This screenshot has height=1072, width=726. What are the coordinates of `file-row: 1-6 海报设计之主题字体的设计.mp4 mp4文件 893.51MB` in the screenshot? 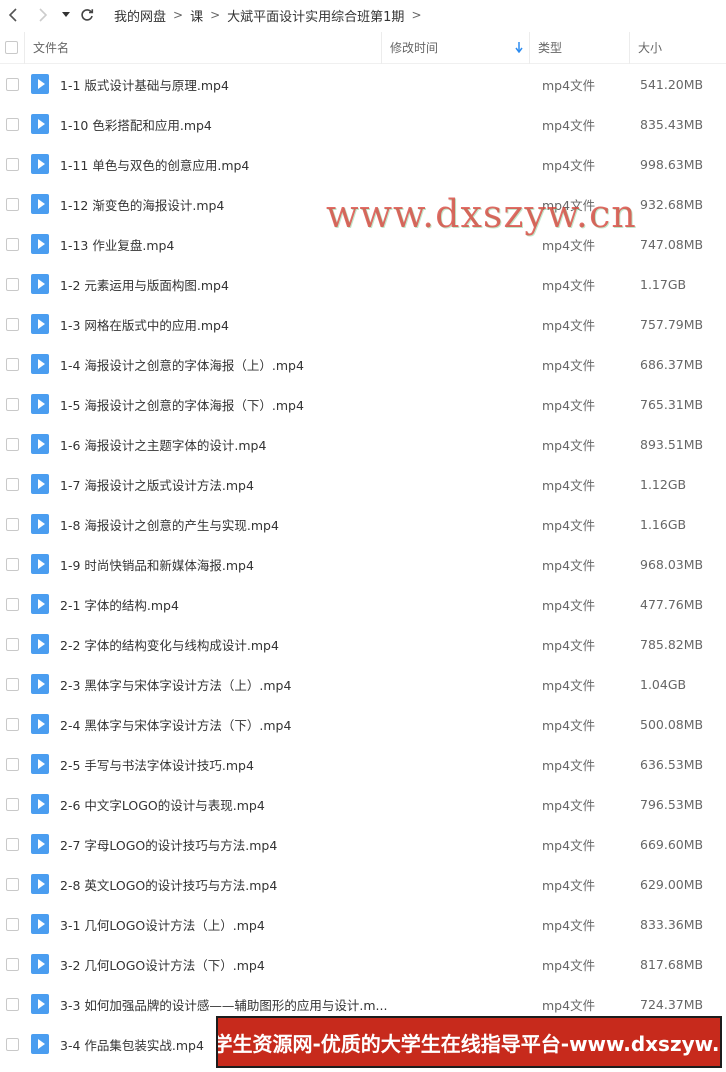 It's located at (363, 444).